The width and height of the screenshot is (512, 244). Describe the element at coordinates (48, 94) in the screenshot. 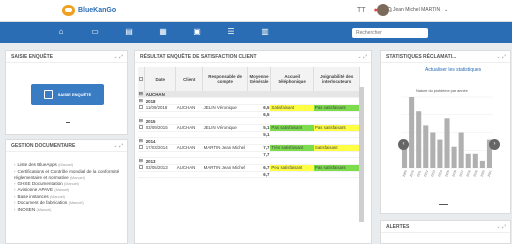

I see `tablet-icon` at that location.